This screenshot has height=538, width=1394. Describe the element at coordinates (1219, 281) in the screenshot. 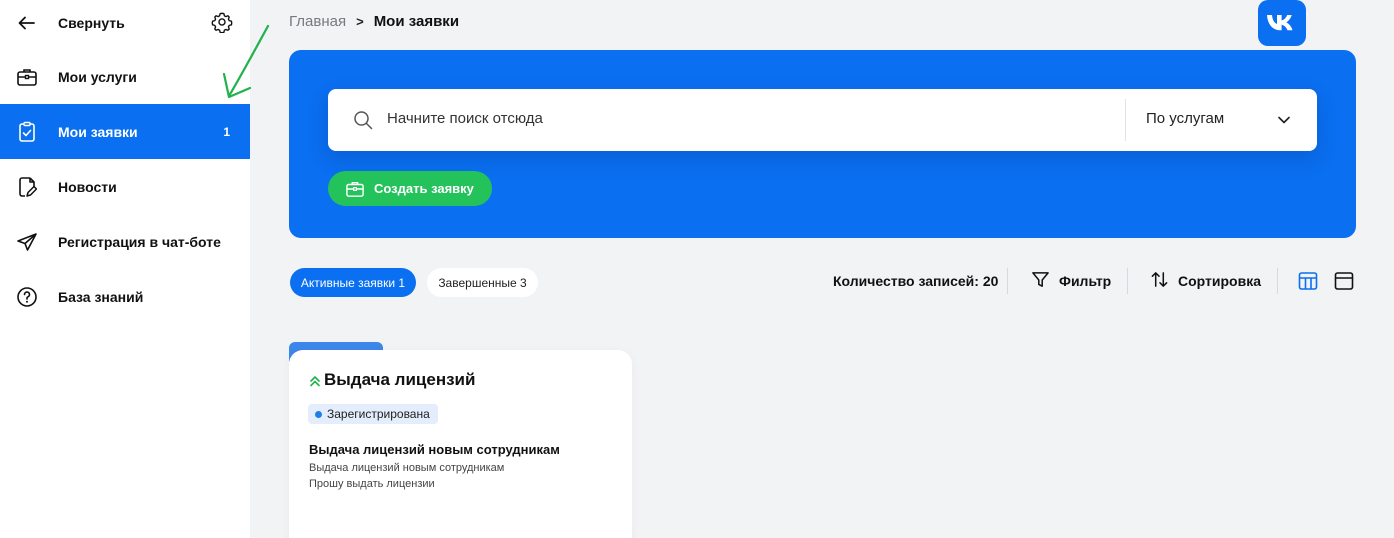

I see `sort-label: Сортировка` at that location.